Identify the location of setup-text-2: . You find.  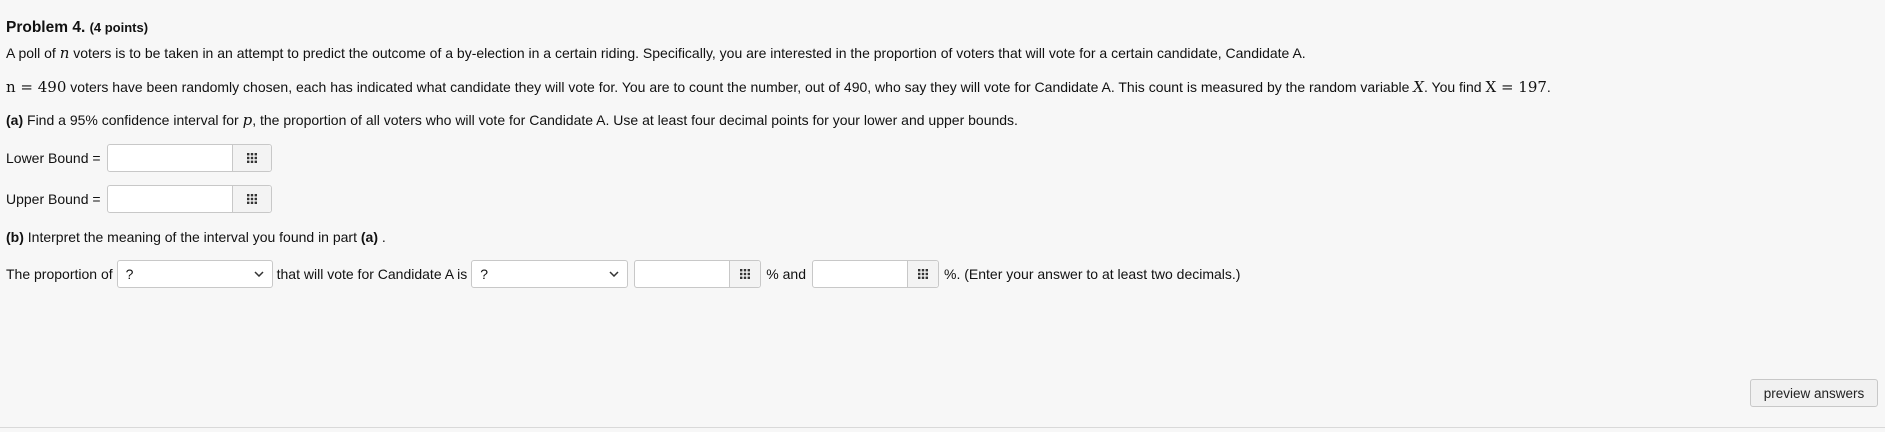
(1454, 87).